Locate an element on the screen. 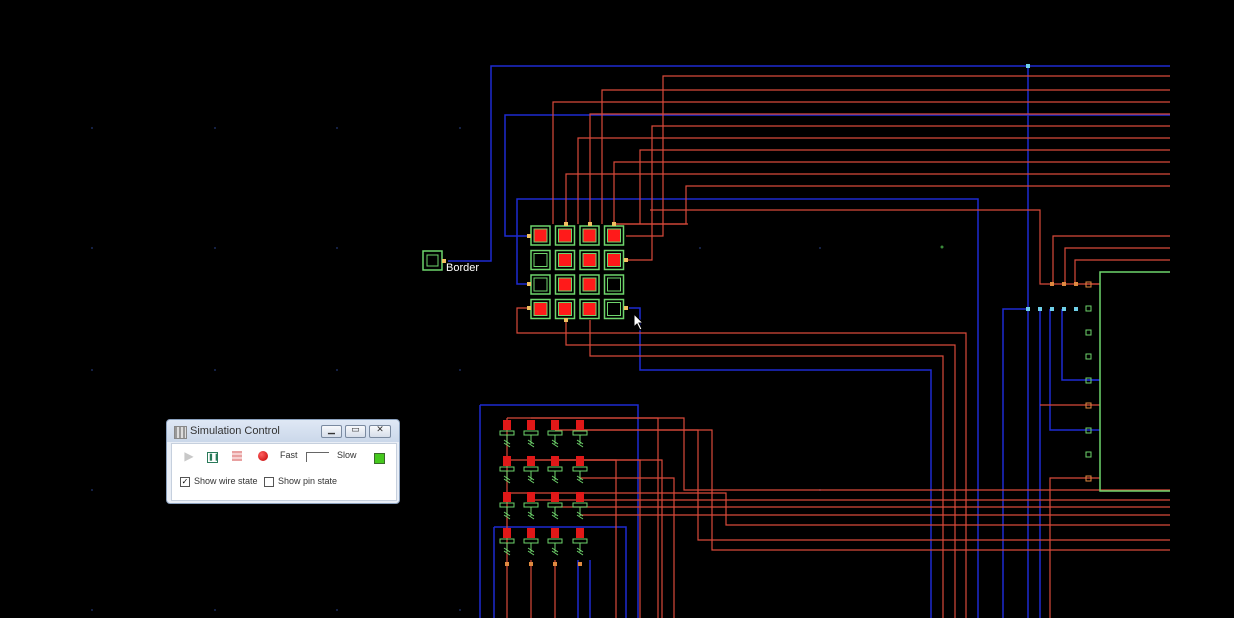  step-button is located at coordinates (237, 456).